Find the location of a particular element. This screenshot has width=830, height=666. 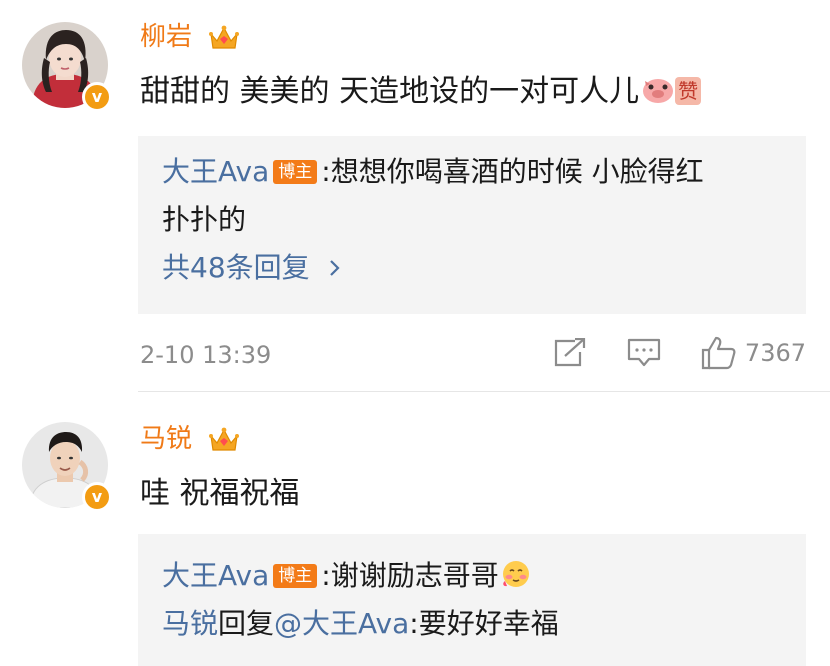

like-count: 7367 is located at coordinates (775, 353).